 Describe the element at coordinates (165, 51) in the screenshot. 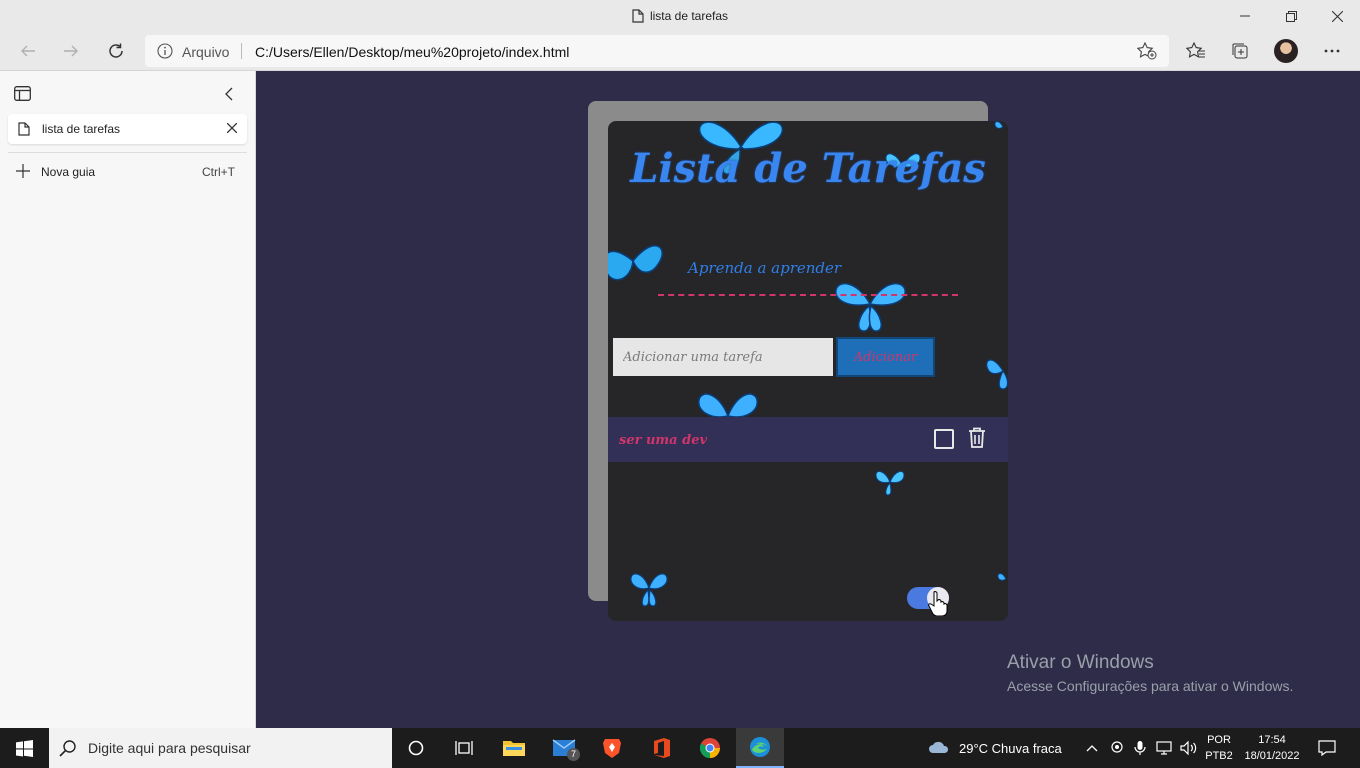

I see `info-icon` at that location.